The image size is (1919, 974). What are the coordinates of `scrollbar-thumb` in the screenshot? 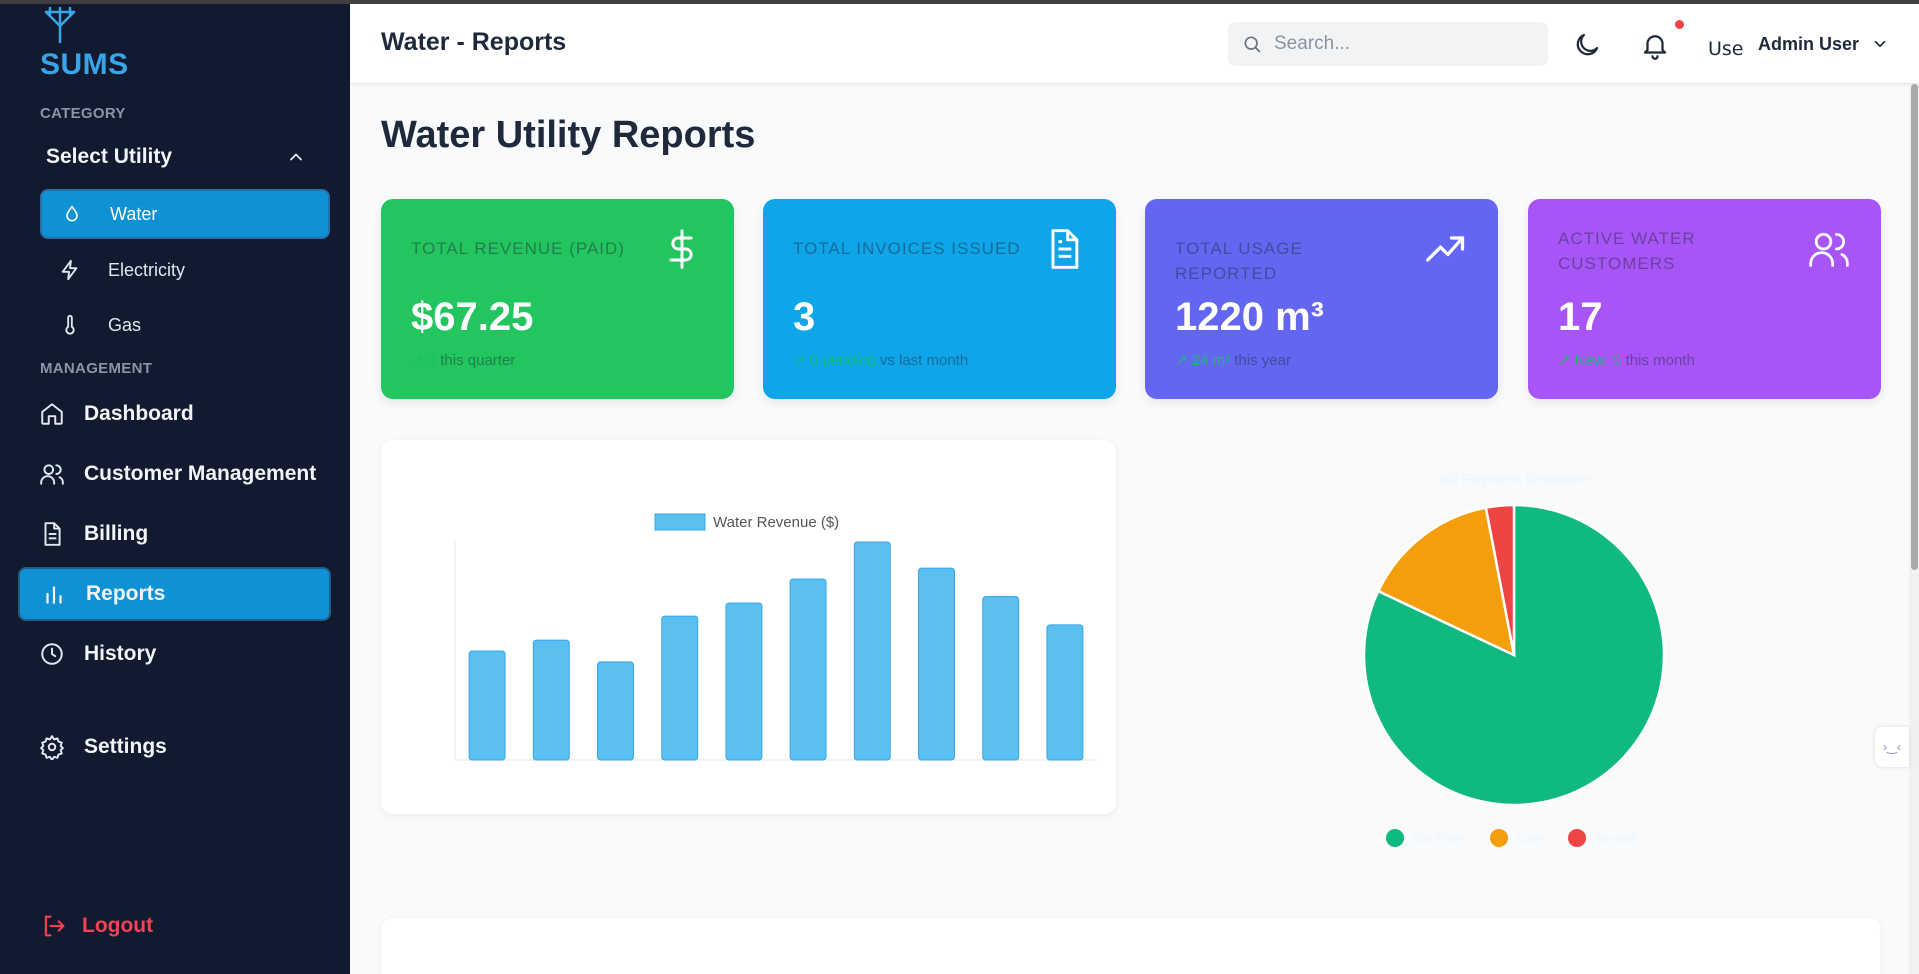 It's located at (1914, 327).